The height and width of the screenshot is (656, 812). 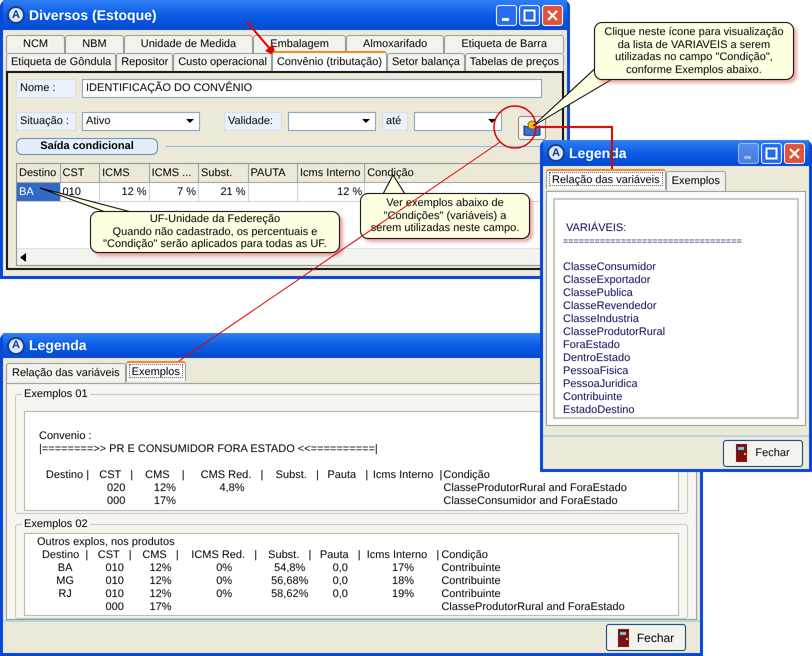 What do you see at coordinates (232, 489) in the screenshot?
I see `table-cell-text: 4,8%` at bounding box center [232, 489].